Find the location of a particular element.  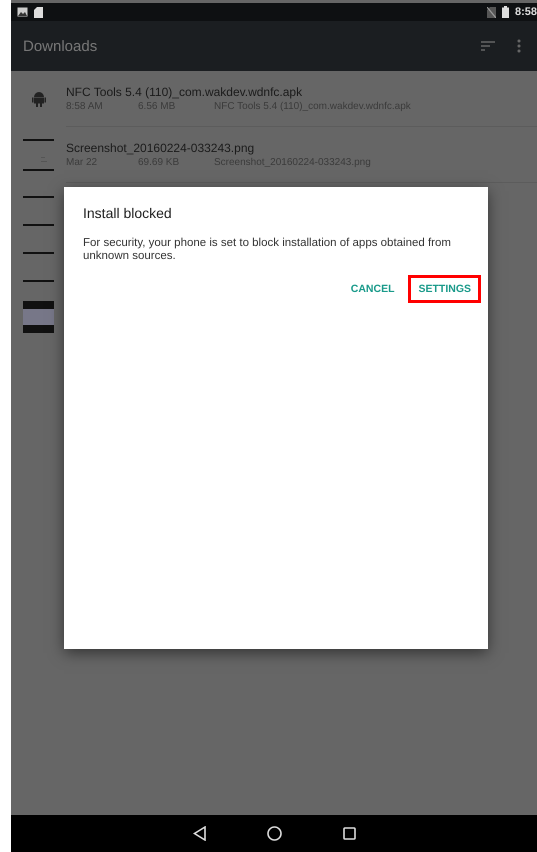

dialog-message: For security, your phone is set to block installation of apps obtained from unknown sources. is located at coordinates (267, 250).